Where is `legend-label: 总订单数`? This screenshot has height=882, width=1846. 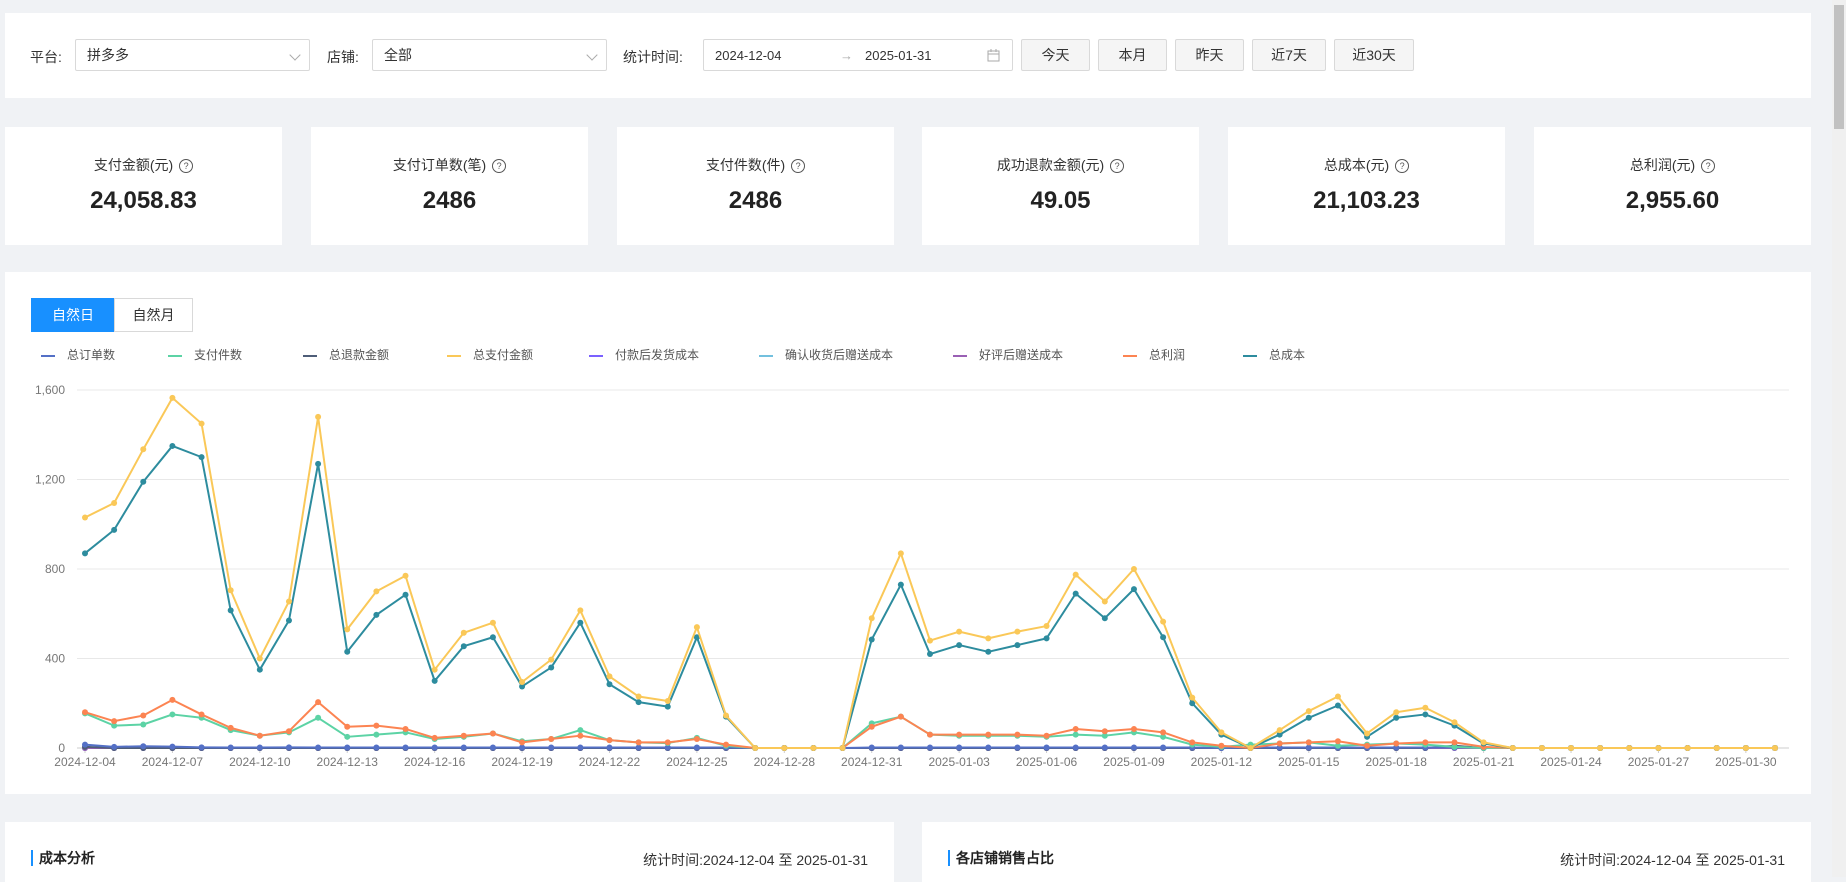 legend-label: 总订单数 is located at coordinates (91, 355).